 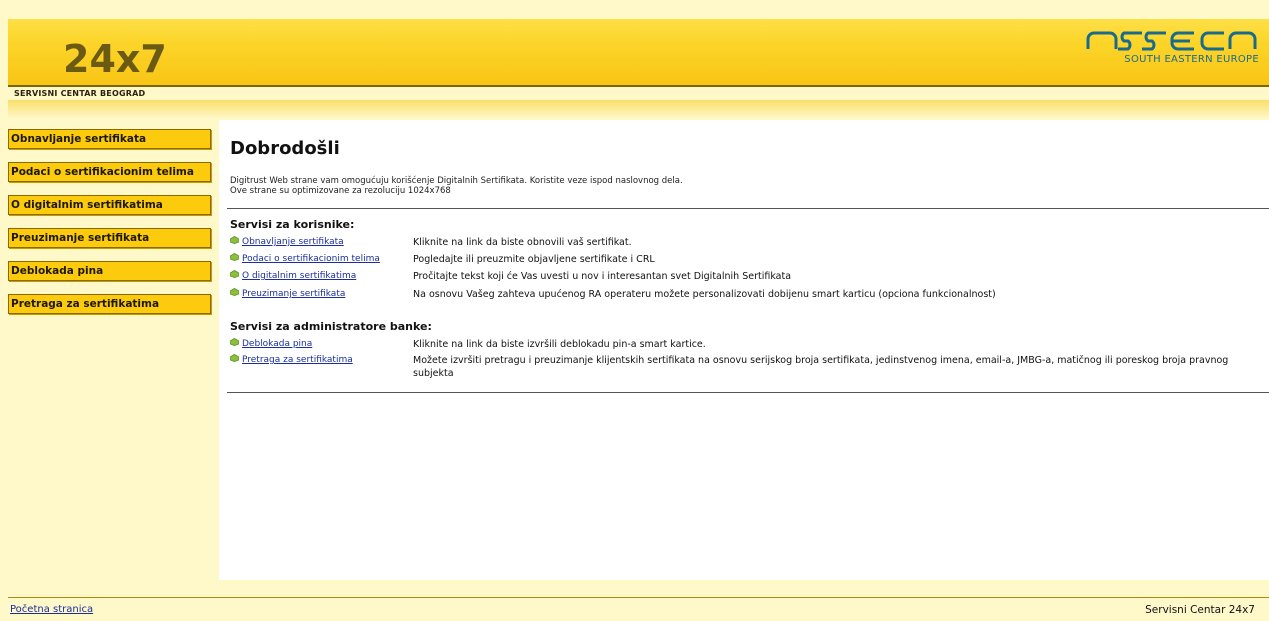 What do you see at coordinates (109, 172) in the screenshot?
I see `sidebar-item-podaci: Podaci o sertifikacionim telima` at bounding box center [109, 172].